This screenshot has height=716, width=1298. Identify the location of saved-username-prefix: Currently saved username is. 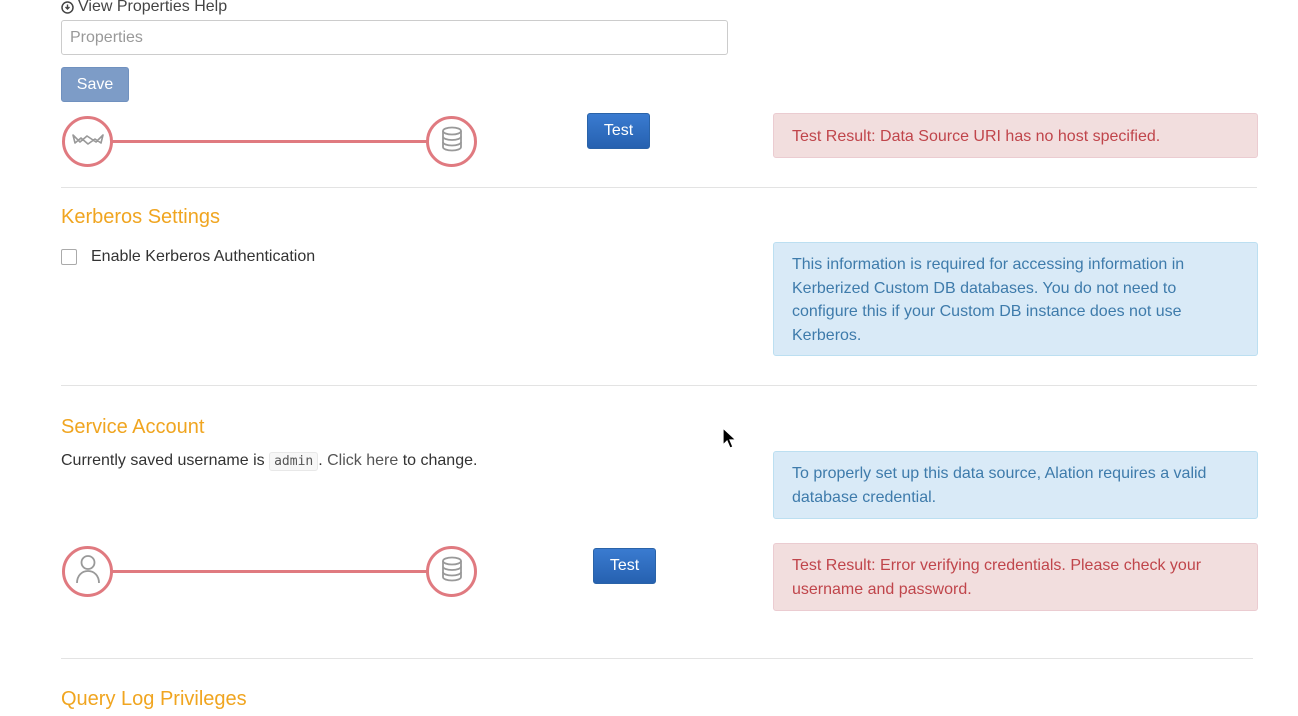
(163, 460).